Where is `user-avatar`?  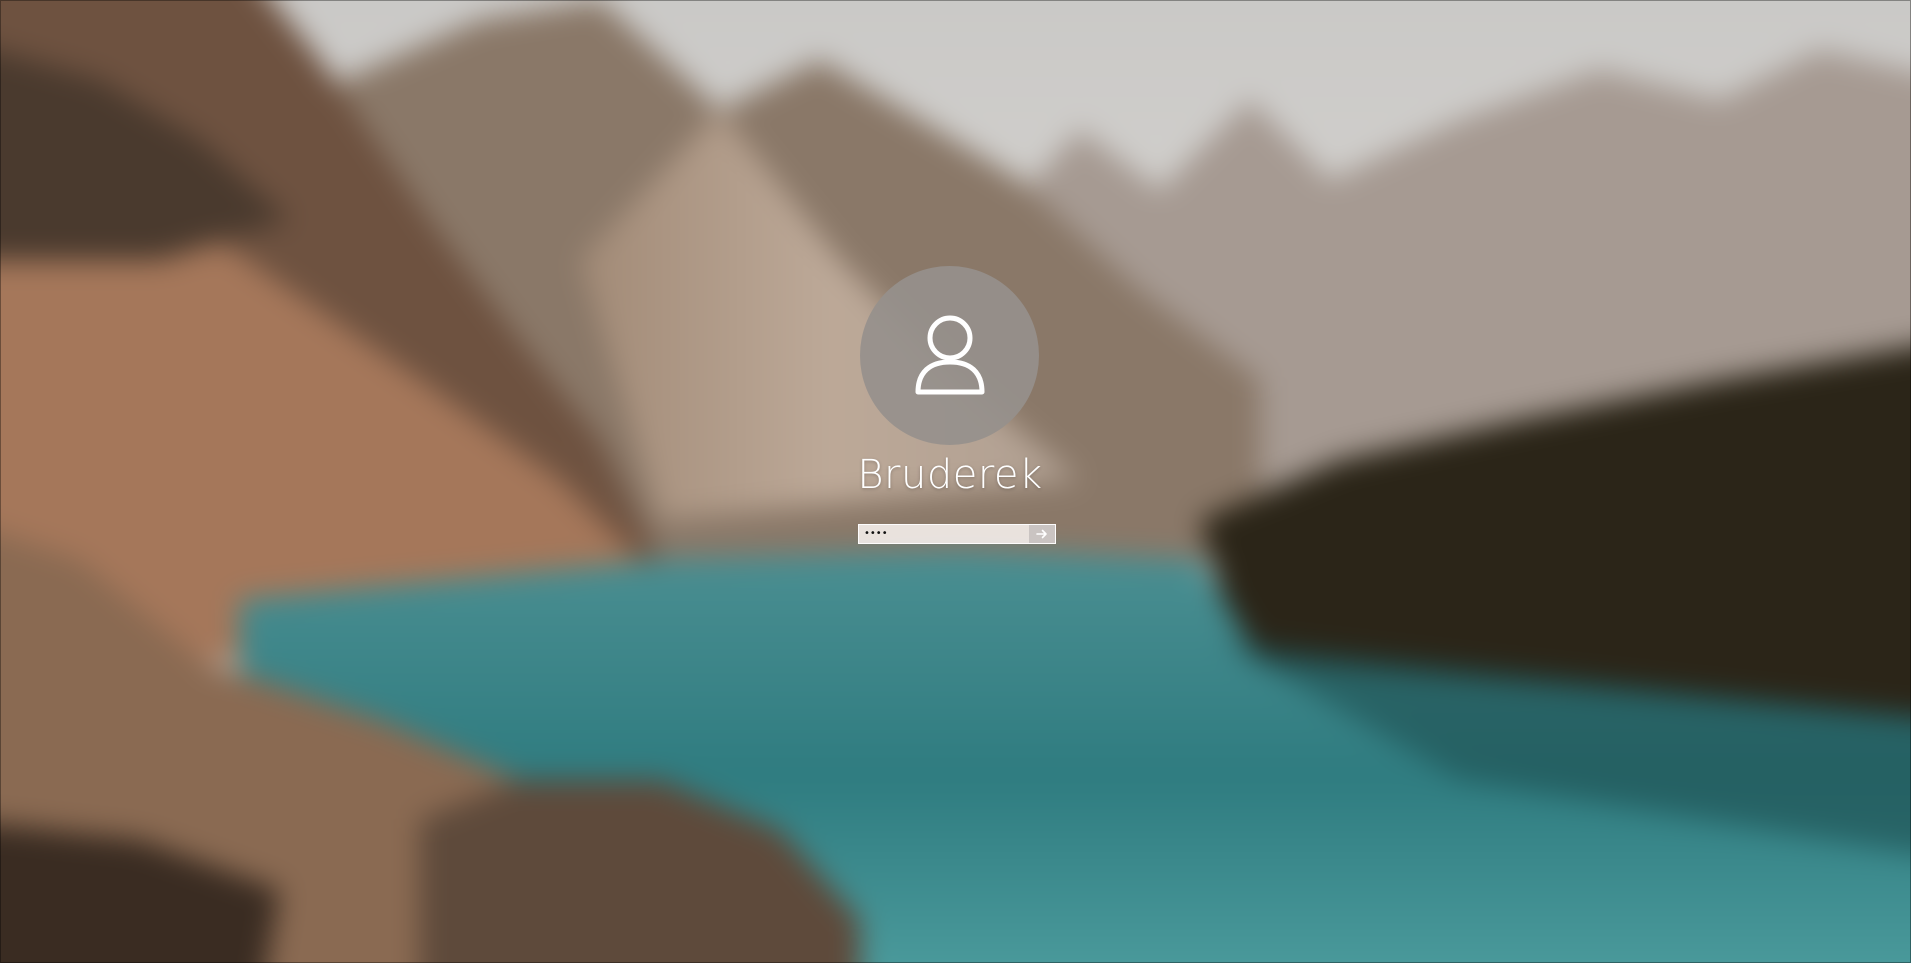
user-avatar is located at coordinates (949, 355).